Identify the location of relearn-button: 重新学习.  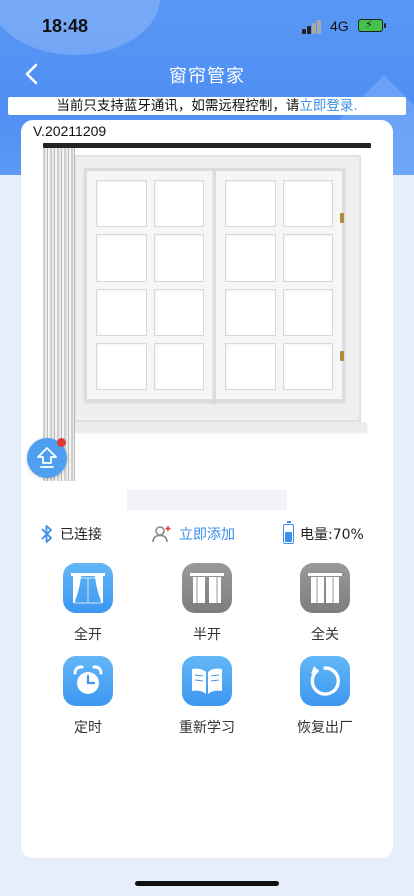
(207, 696).